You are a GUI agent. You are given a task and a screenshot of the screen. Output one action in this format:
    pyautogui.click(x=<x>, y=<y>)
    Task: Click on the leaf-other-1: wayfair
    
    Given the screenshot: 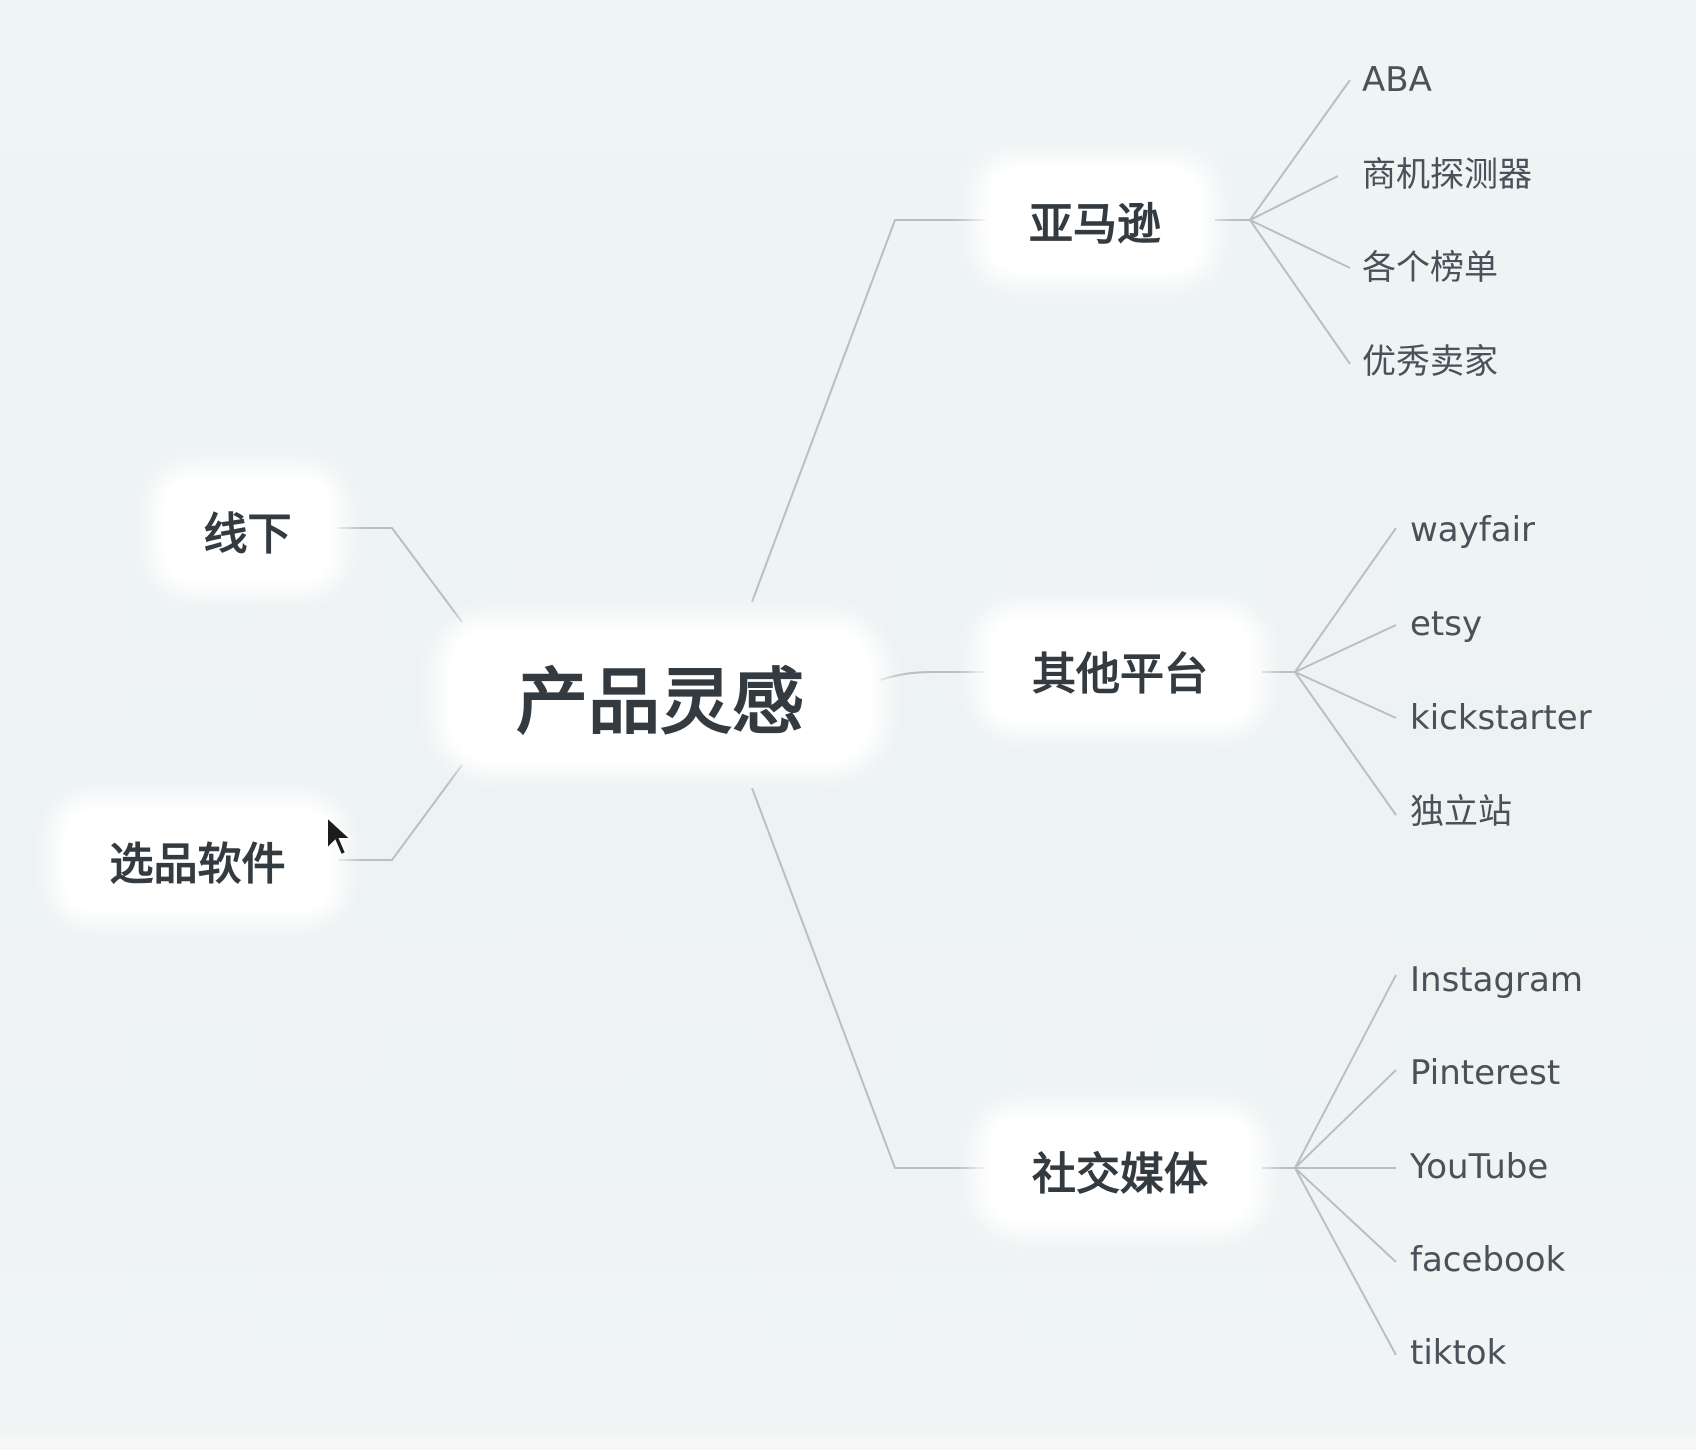 What is the action you would take?
    pyautogui.click(x=1472, y=530)
    